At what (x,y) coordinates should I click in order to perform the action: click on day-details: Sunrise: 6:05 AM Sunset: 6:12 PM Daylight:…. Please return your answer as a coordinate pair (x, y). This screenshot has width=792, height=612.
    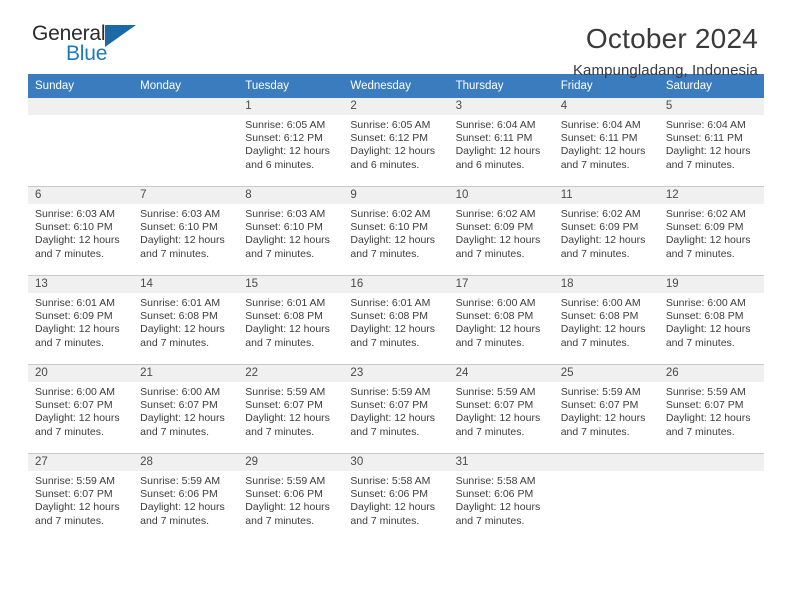
    Looking at the image, I should click on (290, 143).